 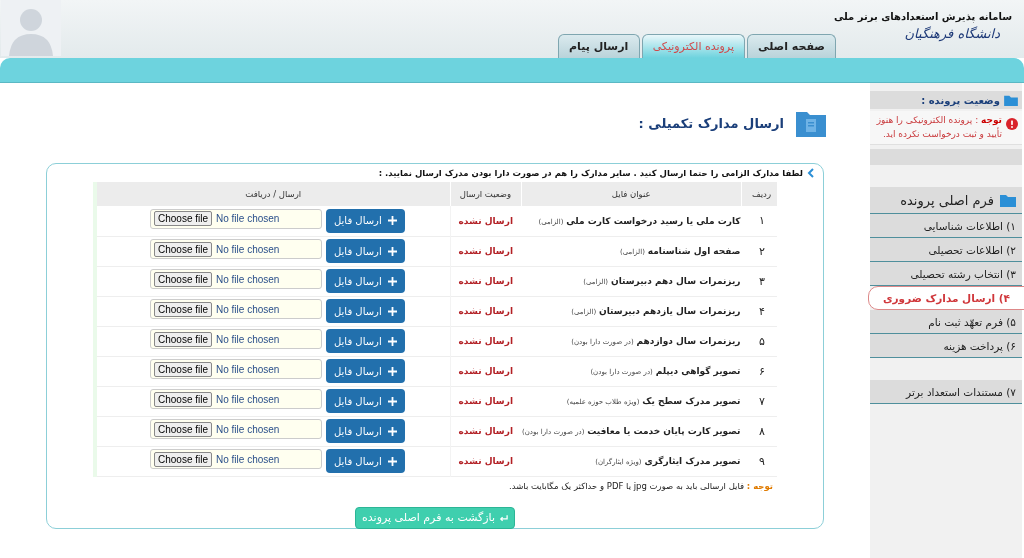 I want to click on table-cell: ۵, so click(x=759, y=341).